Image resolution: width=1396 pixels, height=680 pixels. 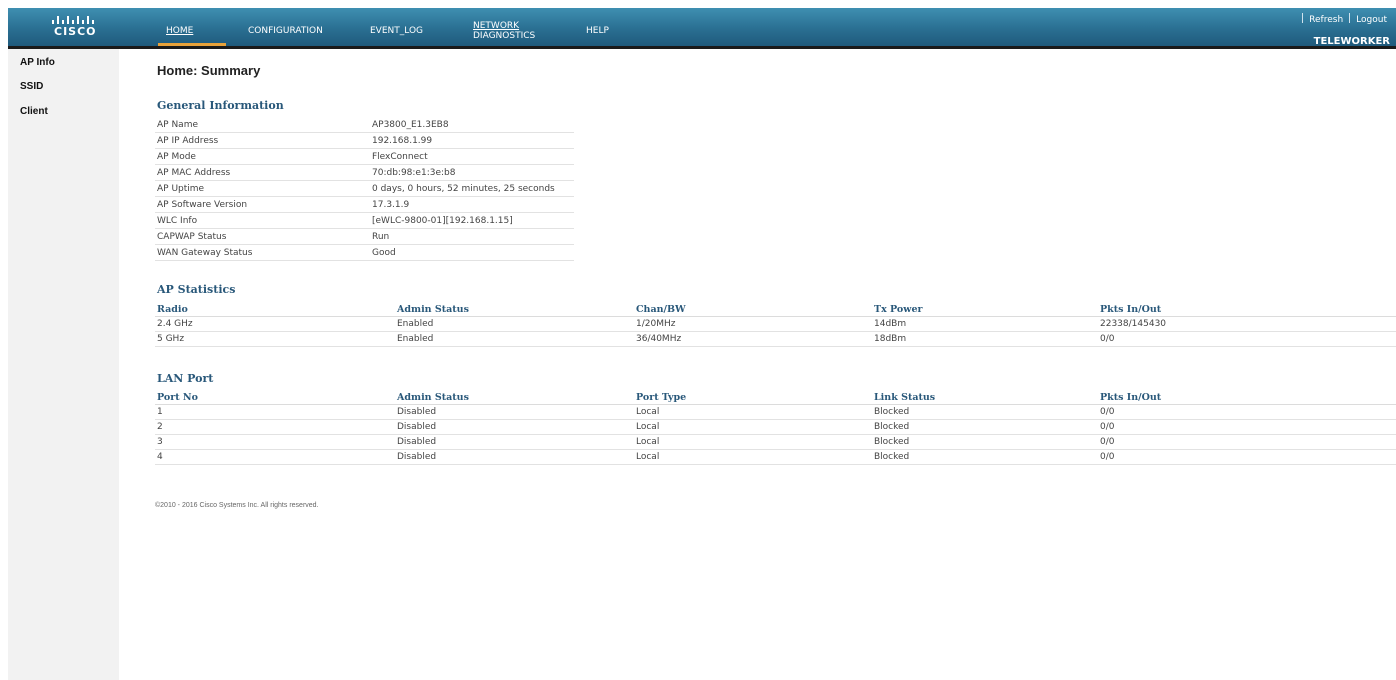 I want to click on info-row: AP Software Version 17.3.1.9, so click(x=364, y=204).